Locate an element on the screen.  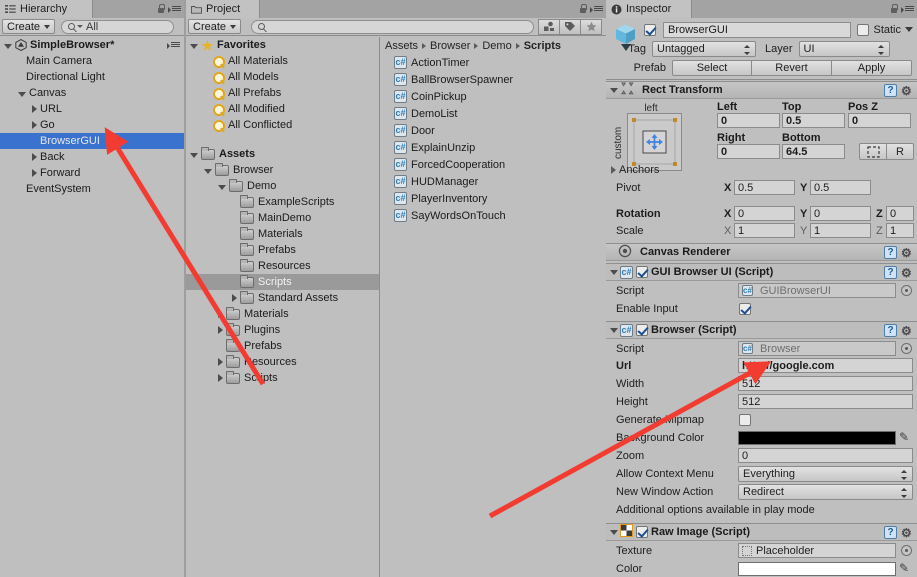
breadcrumb-item-1: Browser is located at coordinates (450, 46).